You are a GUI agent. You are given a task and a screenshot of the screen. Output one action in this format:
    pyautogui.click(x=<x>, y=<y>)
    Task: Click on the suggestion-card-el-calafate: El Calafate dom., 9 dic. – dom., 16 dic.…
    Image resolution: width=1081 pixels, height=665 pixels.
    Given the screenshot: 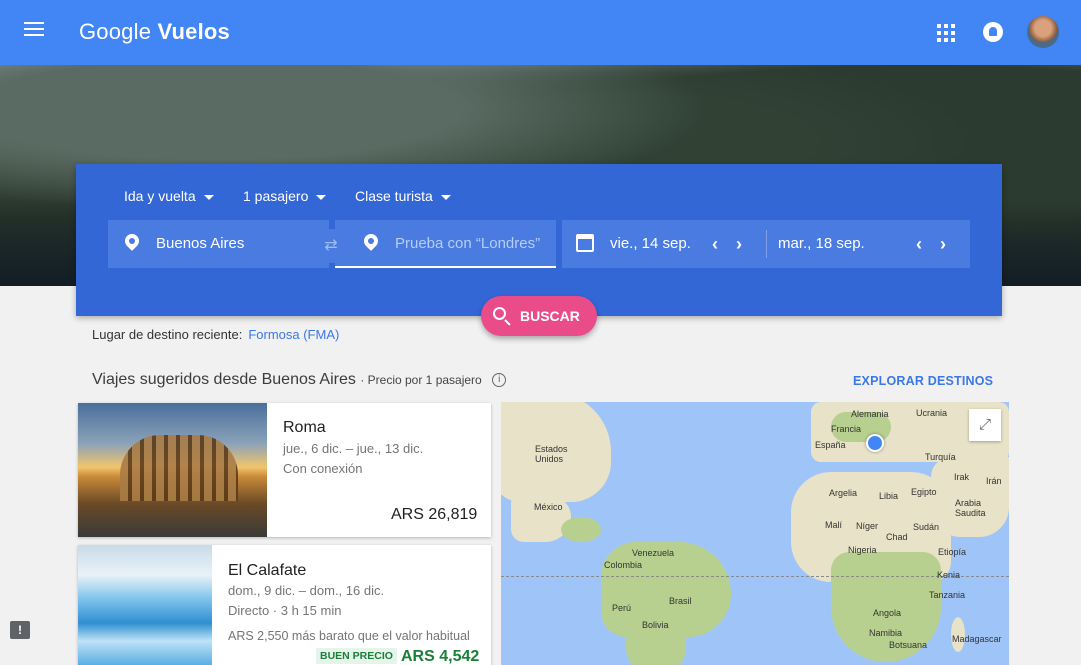 What is the action you would take?
    pyautogui.click(x=284, y=605)
    